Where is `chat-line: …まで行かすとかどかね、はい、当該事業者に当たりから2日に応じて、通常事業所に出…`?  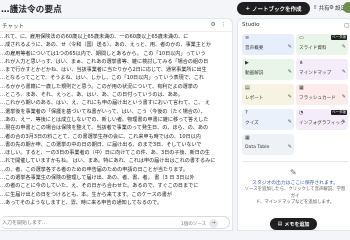
chat-line: …まで行かすとかどかね、はい、当該事業者に当たりから2日に応じて、通常事業所に出… is located at coordinates (103, 70).